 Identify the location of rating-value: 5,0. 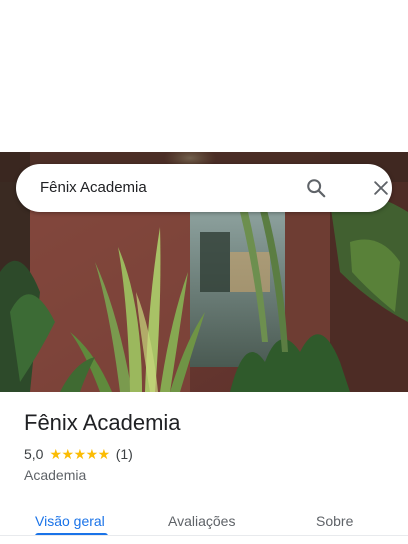
(34, 454).